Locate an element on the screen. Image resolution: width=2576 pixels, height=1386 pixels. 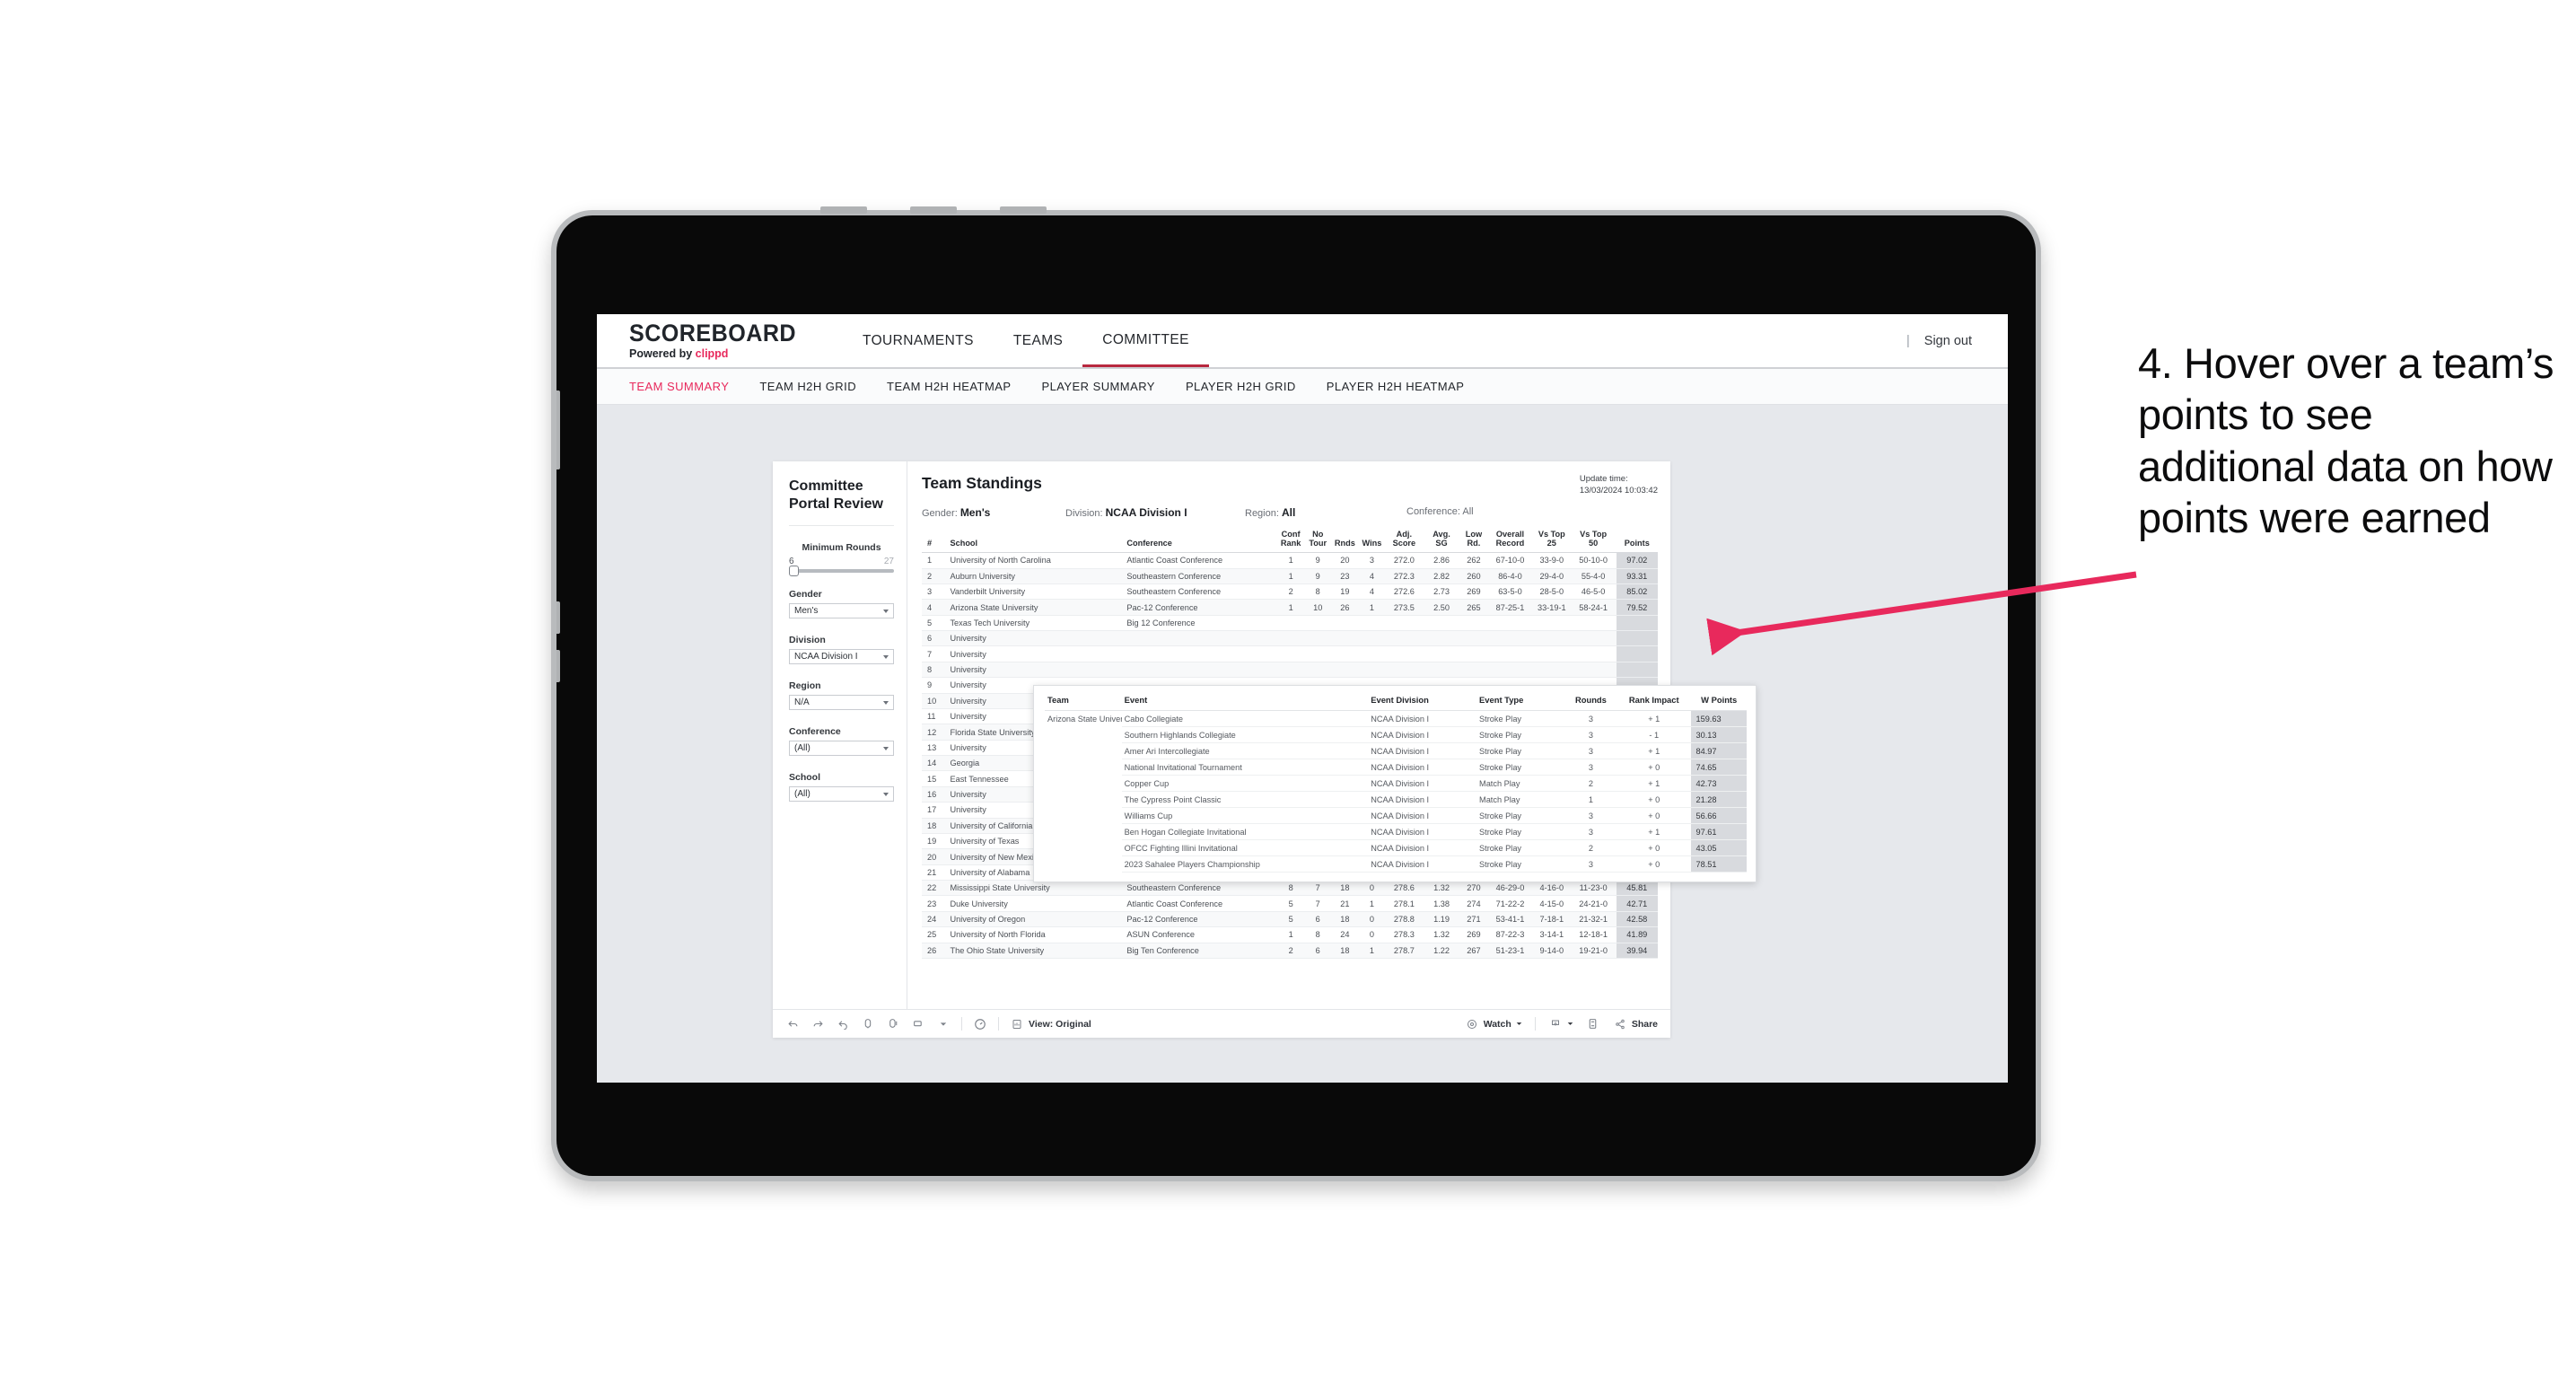
table-cell: 87-22-3 is located at coordinates (1510, 935).